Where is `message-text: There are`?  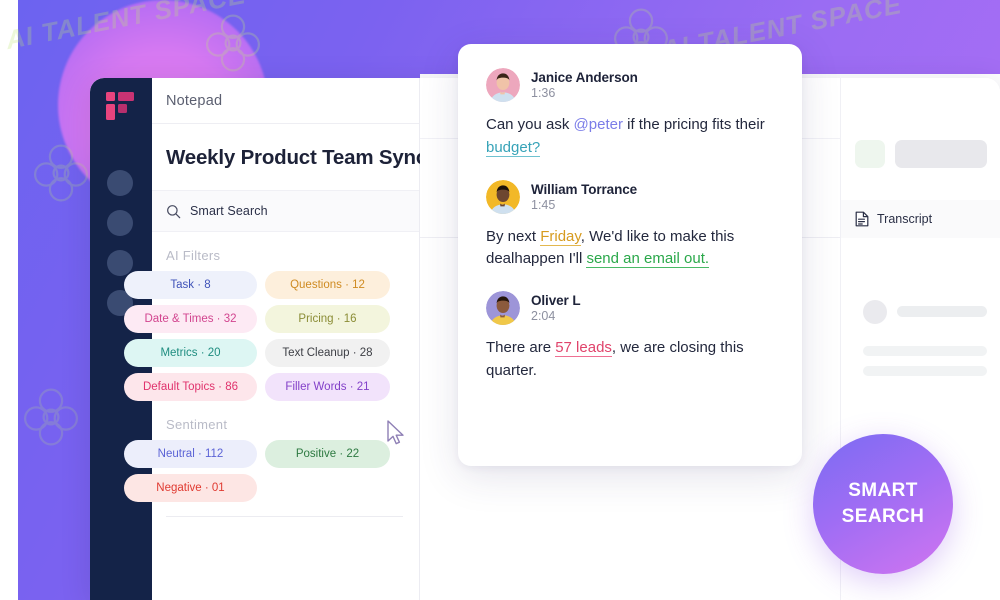 message-text: There are is located at coordinates (521, 348).